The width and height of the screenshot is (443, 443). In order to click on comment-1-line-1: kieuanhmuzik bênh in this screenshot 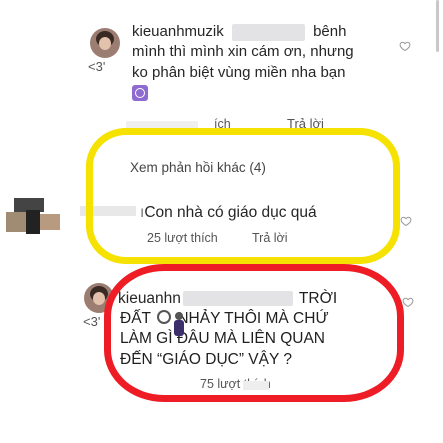, I will do `click(239, 31)`.